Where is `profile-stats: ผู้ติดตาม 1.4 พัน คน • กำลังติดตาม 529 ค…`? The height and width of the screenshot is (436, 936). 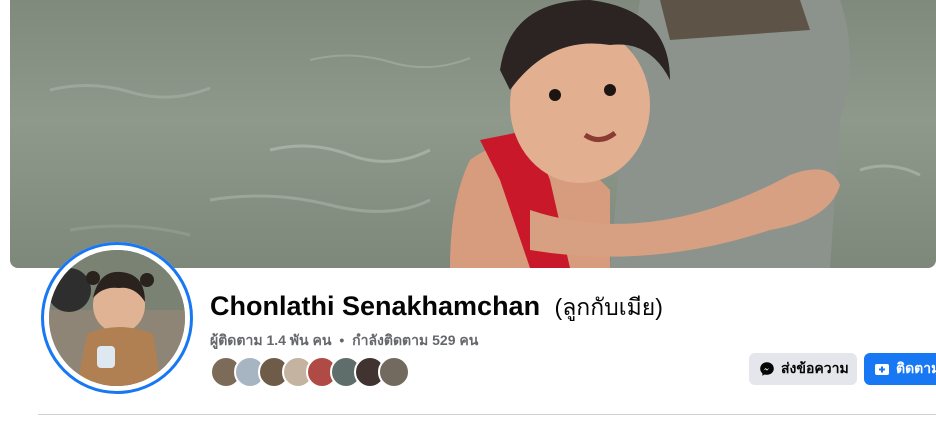
profile-stats: ผู้ติดตาม 1.4 พัน คน • กำลังติดตาม 529 ค… is located at coordinates (344, 341).